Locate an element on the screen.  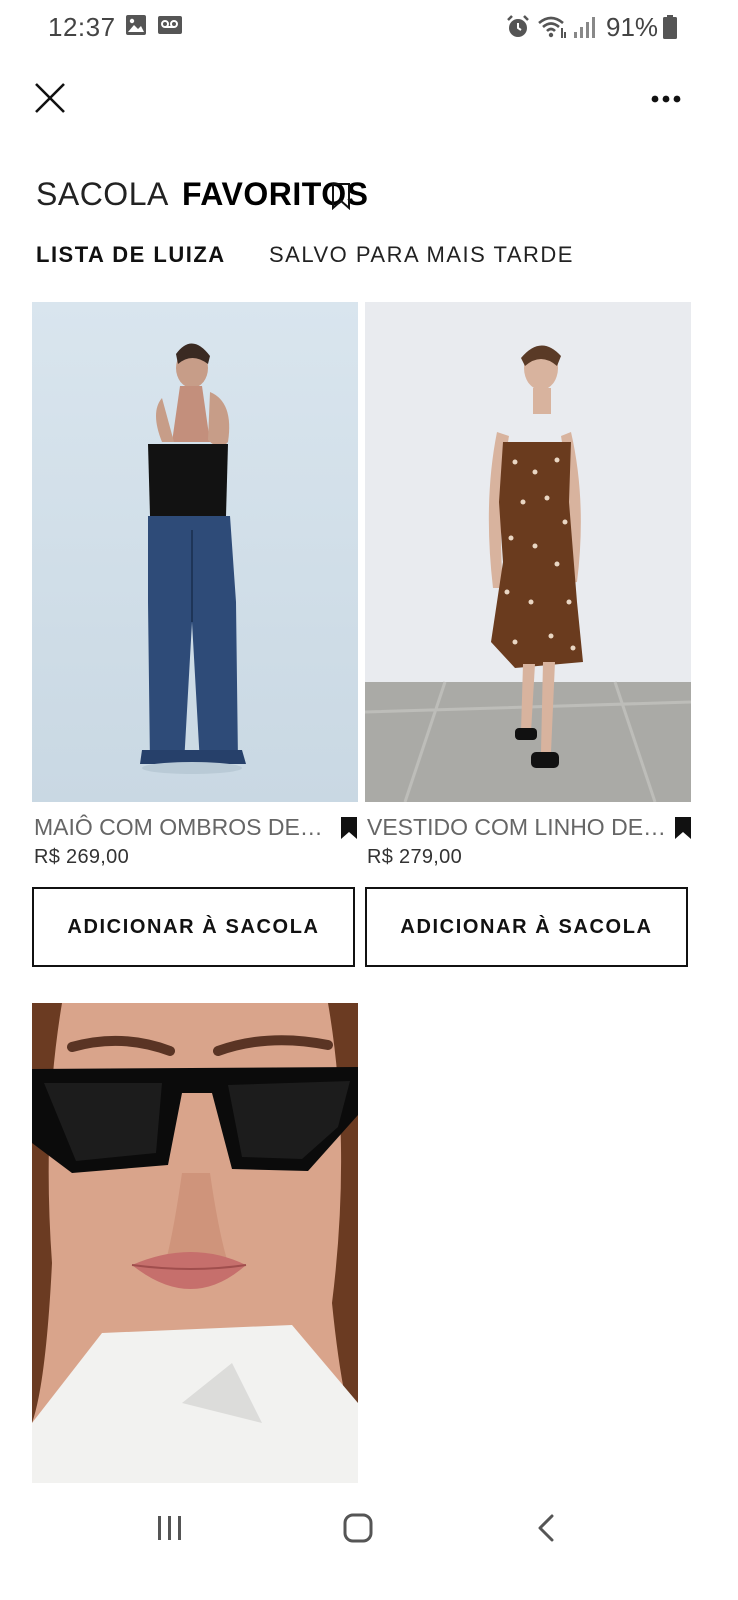
subtab-lista: LISTA DE LUIZA is located at coordinates (131, 255).